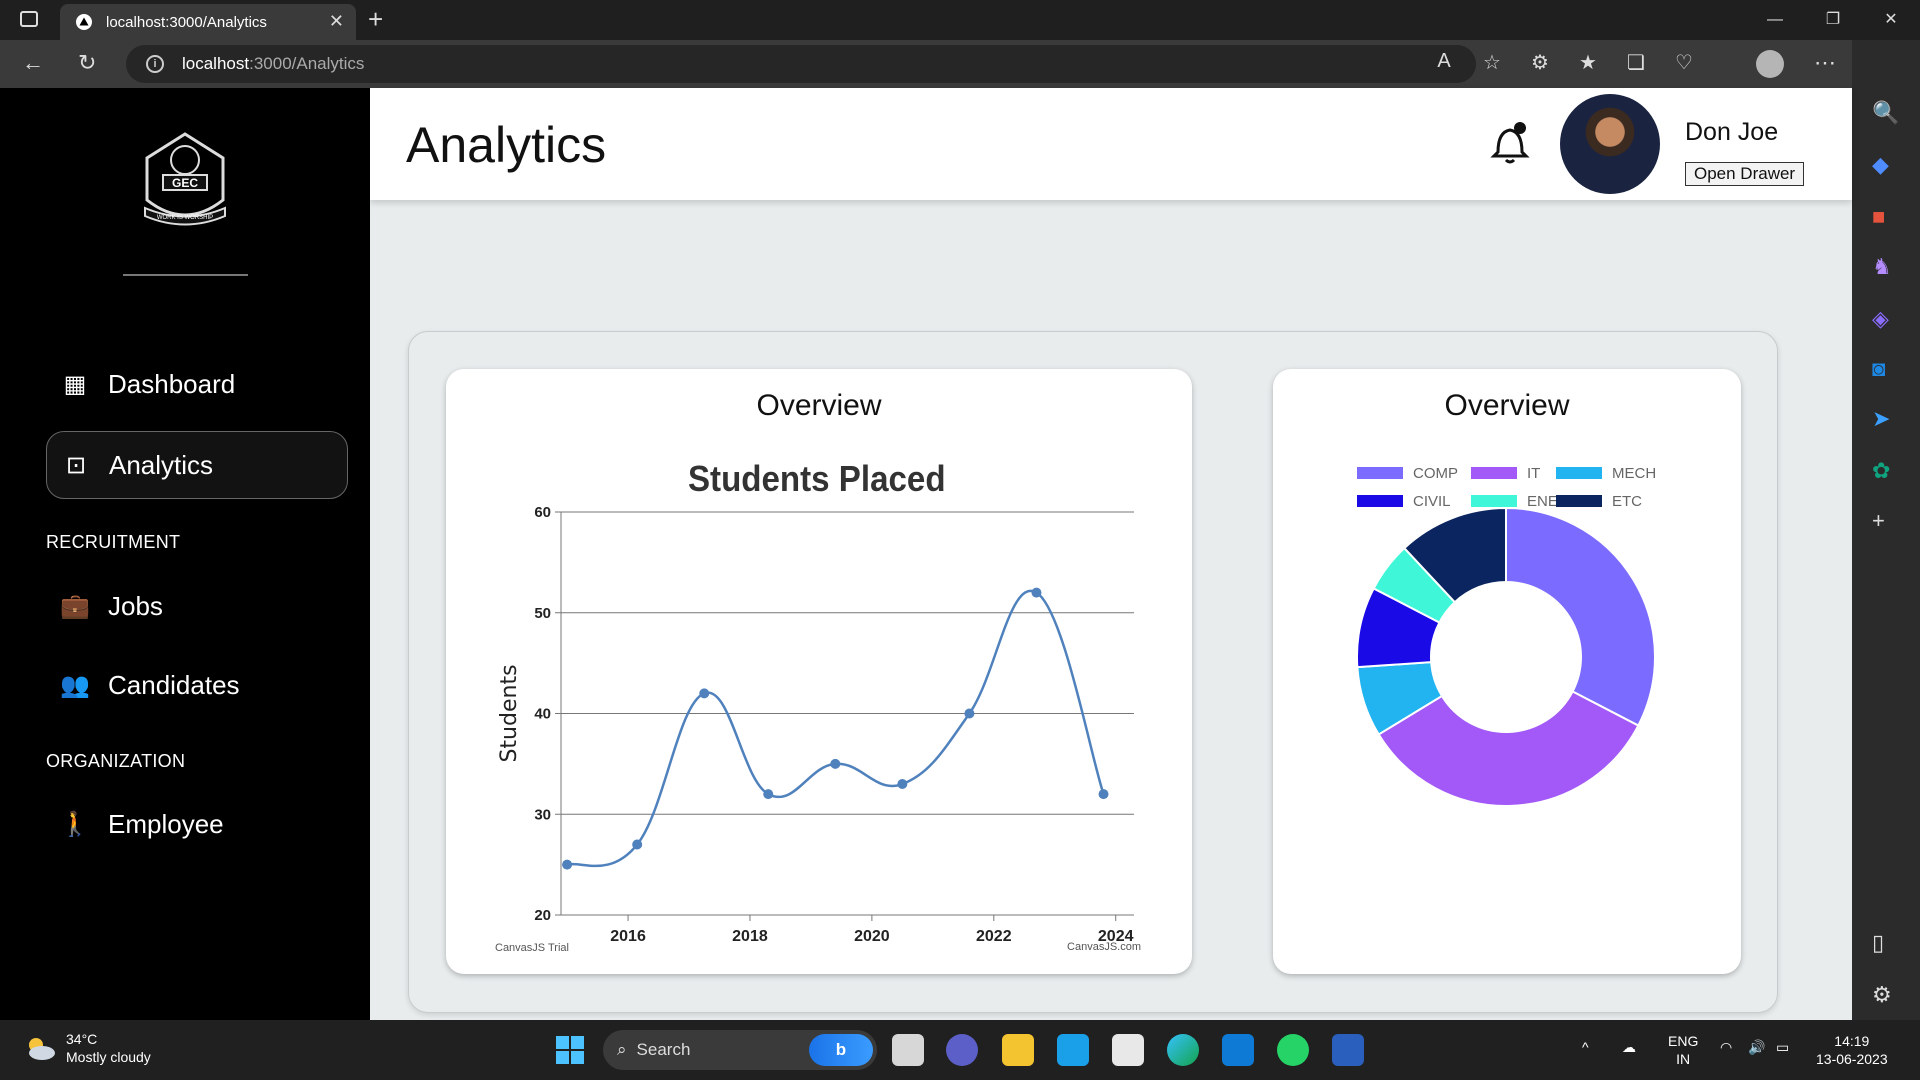 This screenshot has height=1080, width=1920. I want to click on x-tick-label: 2022, so click(994, 936).